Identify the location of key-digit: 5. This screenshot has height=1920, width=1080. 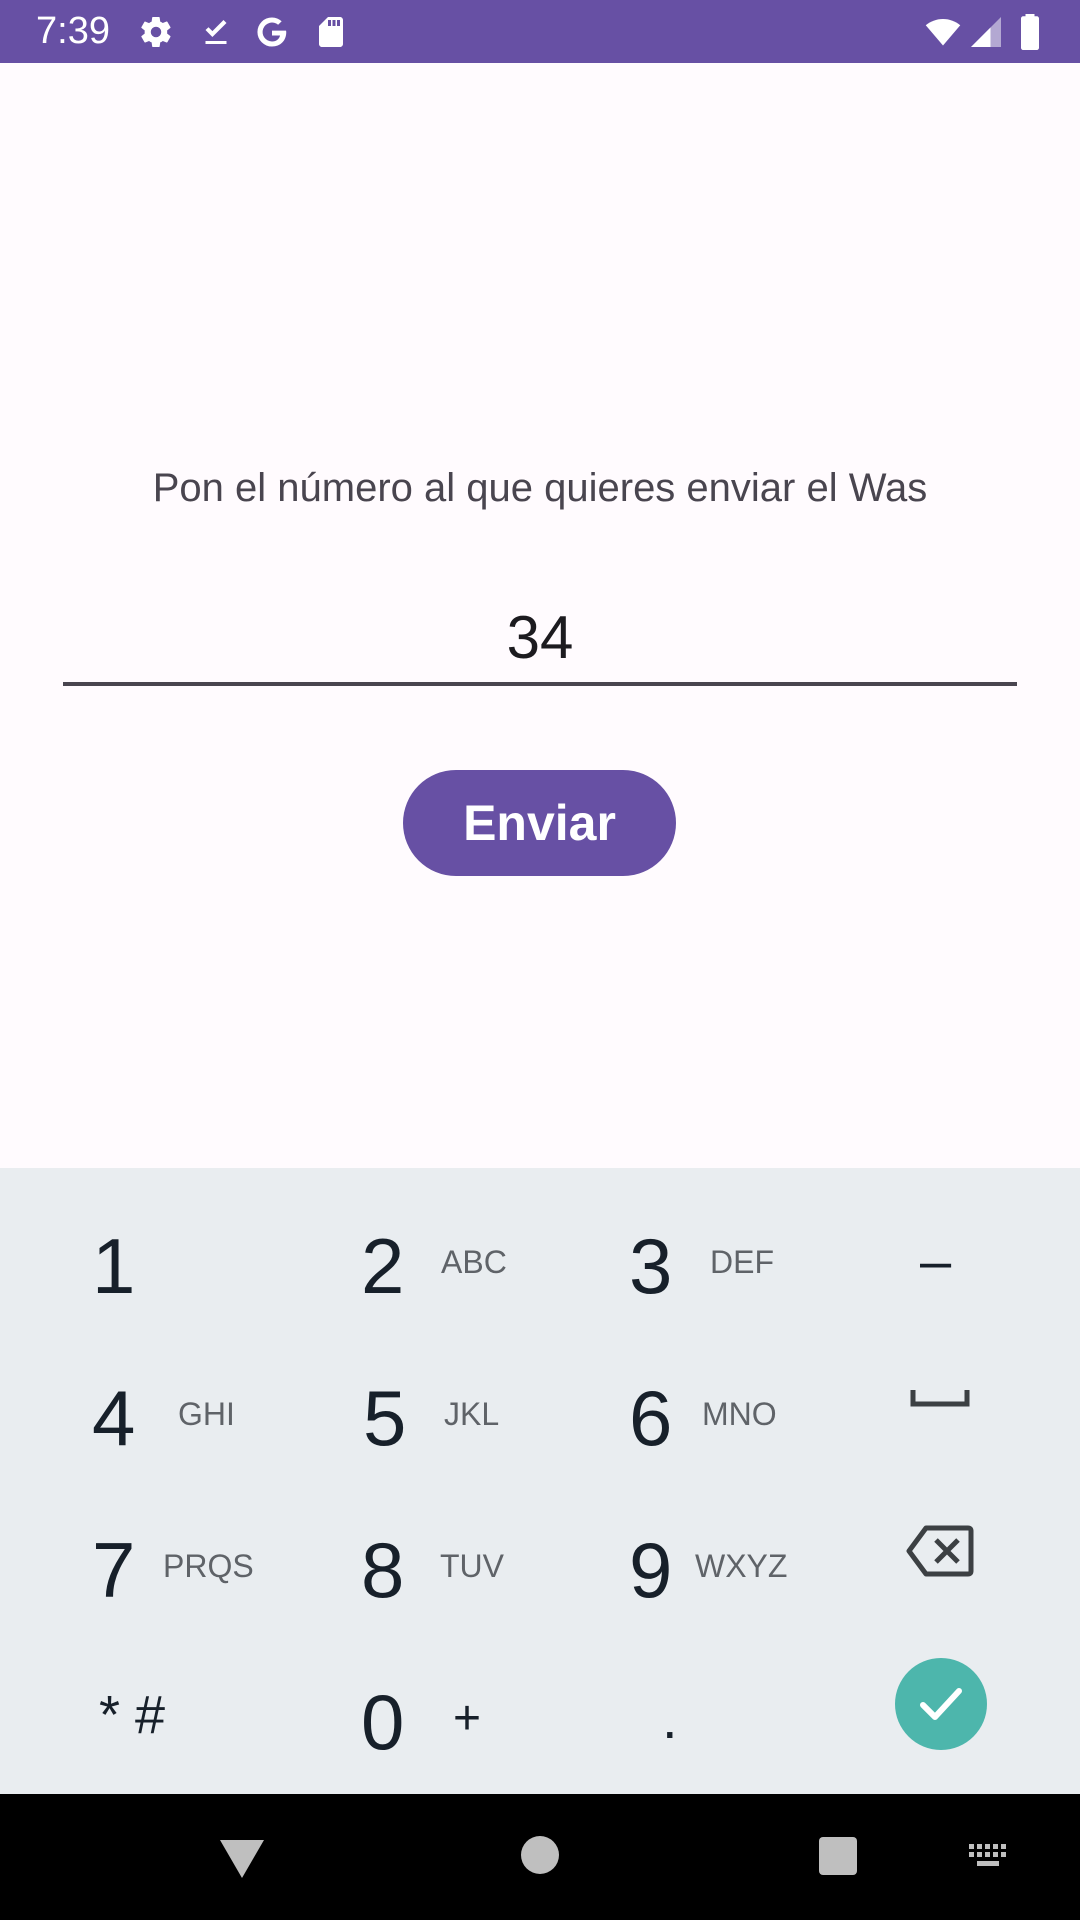
(385, 1418).